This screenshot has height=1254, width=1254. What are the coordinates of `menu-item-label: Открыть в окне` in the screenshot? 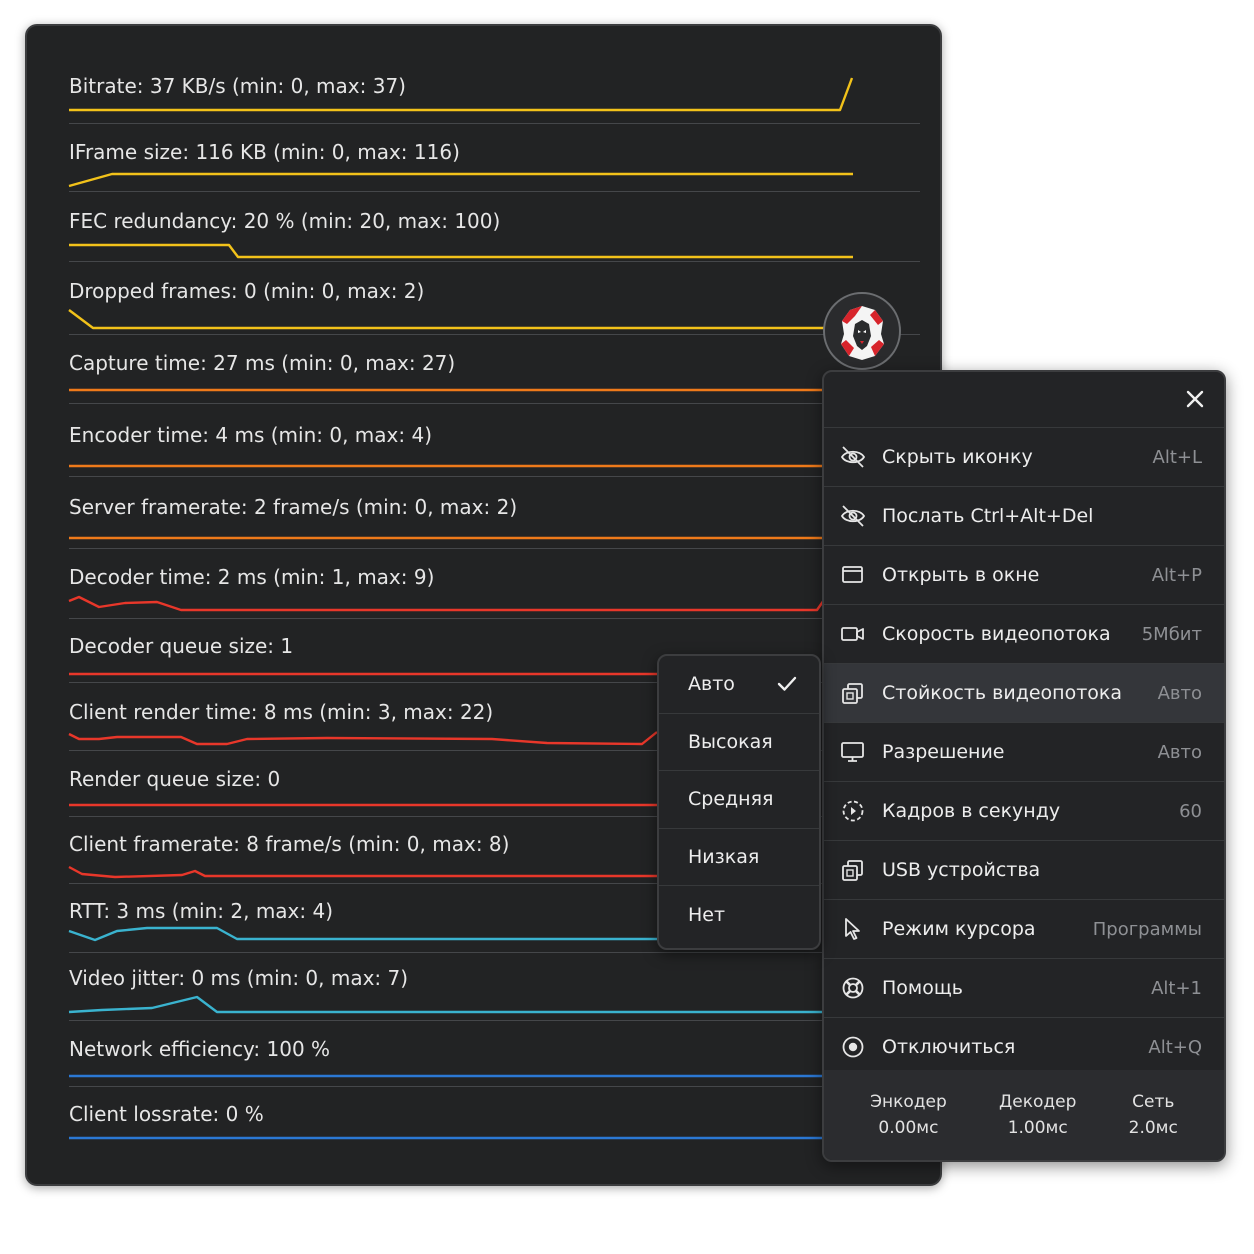 It's located at (961, 575).